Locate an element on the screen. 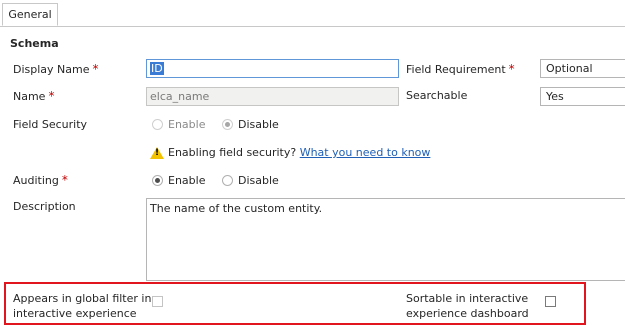 The height and width of the screenshot is (327, 625). what-you-need-to-know-link: What you need to know is located at coordinates (365, 152).